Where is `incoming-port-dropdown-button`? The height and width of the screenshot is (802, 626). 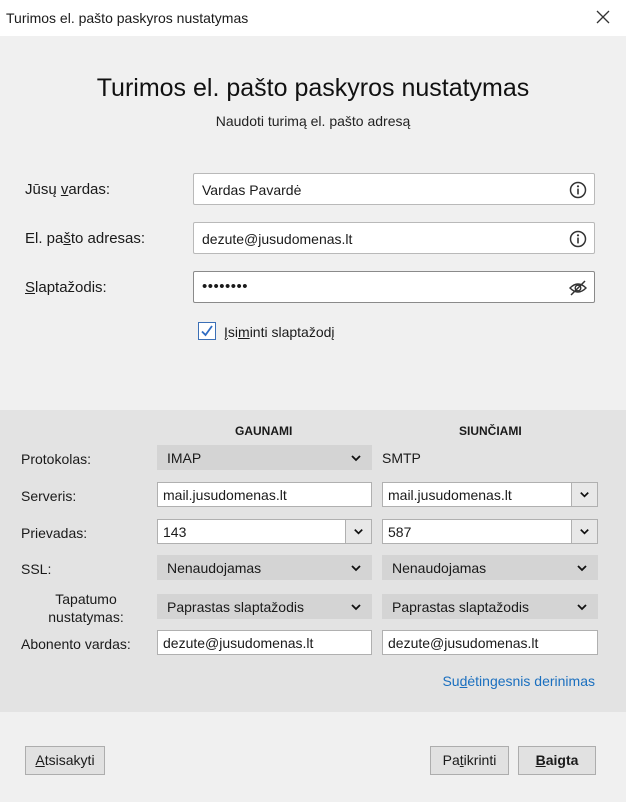 incoming-port-dropdown-button is located at coordinates (358, 531).